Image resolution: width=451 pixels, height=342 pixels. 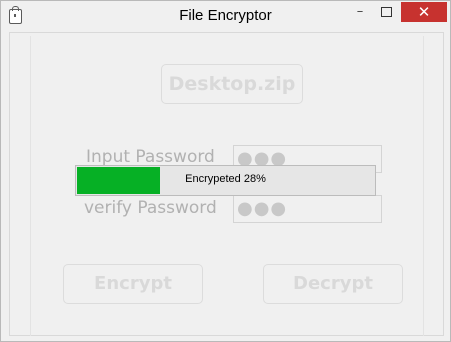 I want to click on verify-password-label: verify Password, so click(x=150, y=208).